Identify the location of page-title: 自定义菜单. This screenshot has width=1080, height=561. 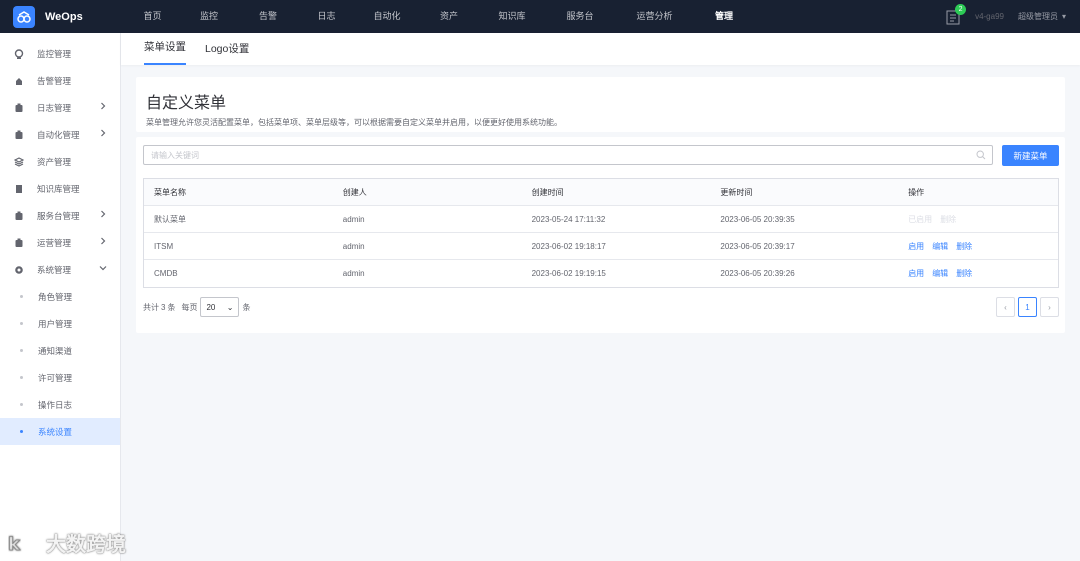
(186, 103).